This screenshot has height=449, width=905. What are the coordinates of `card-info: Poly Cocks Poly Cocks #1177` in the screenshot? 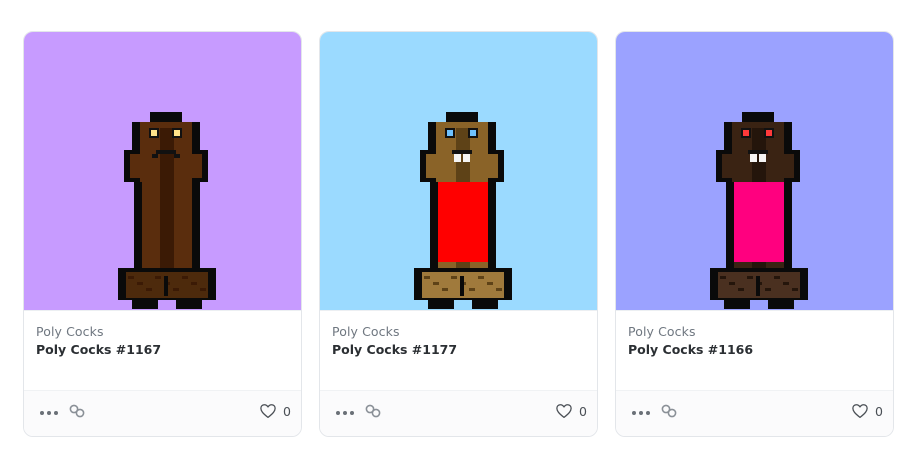 It's located at (458, 351).